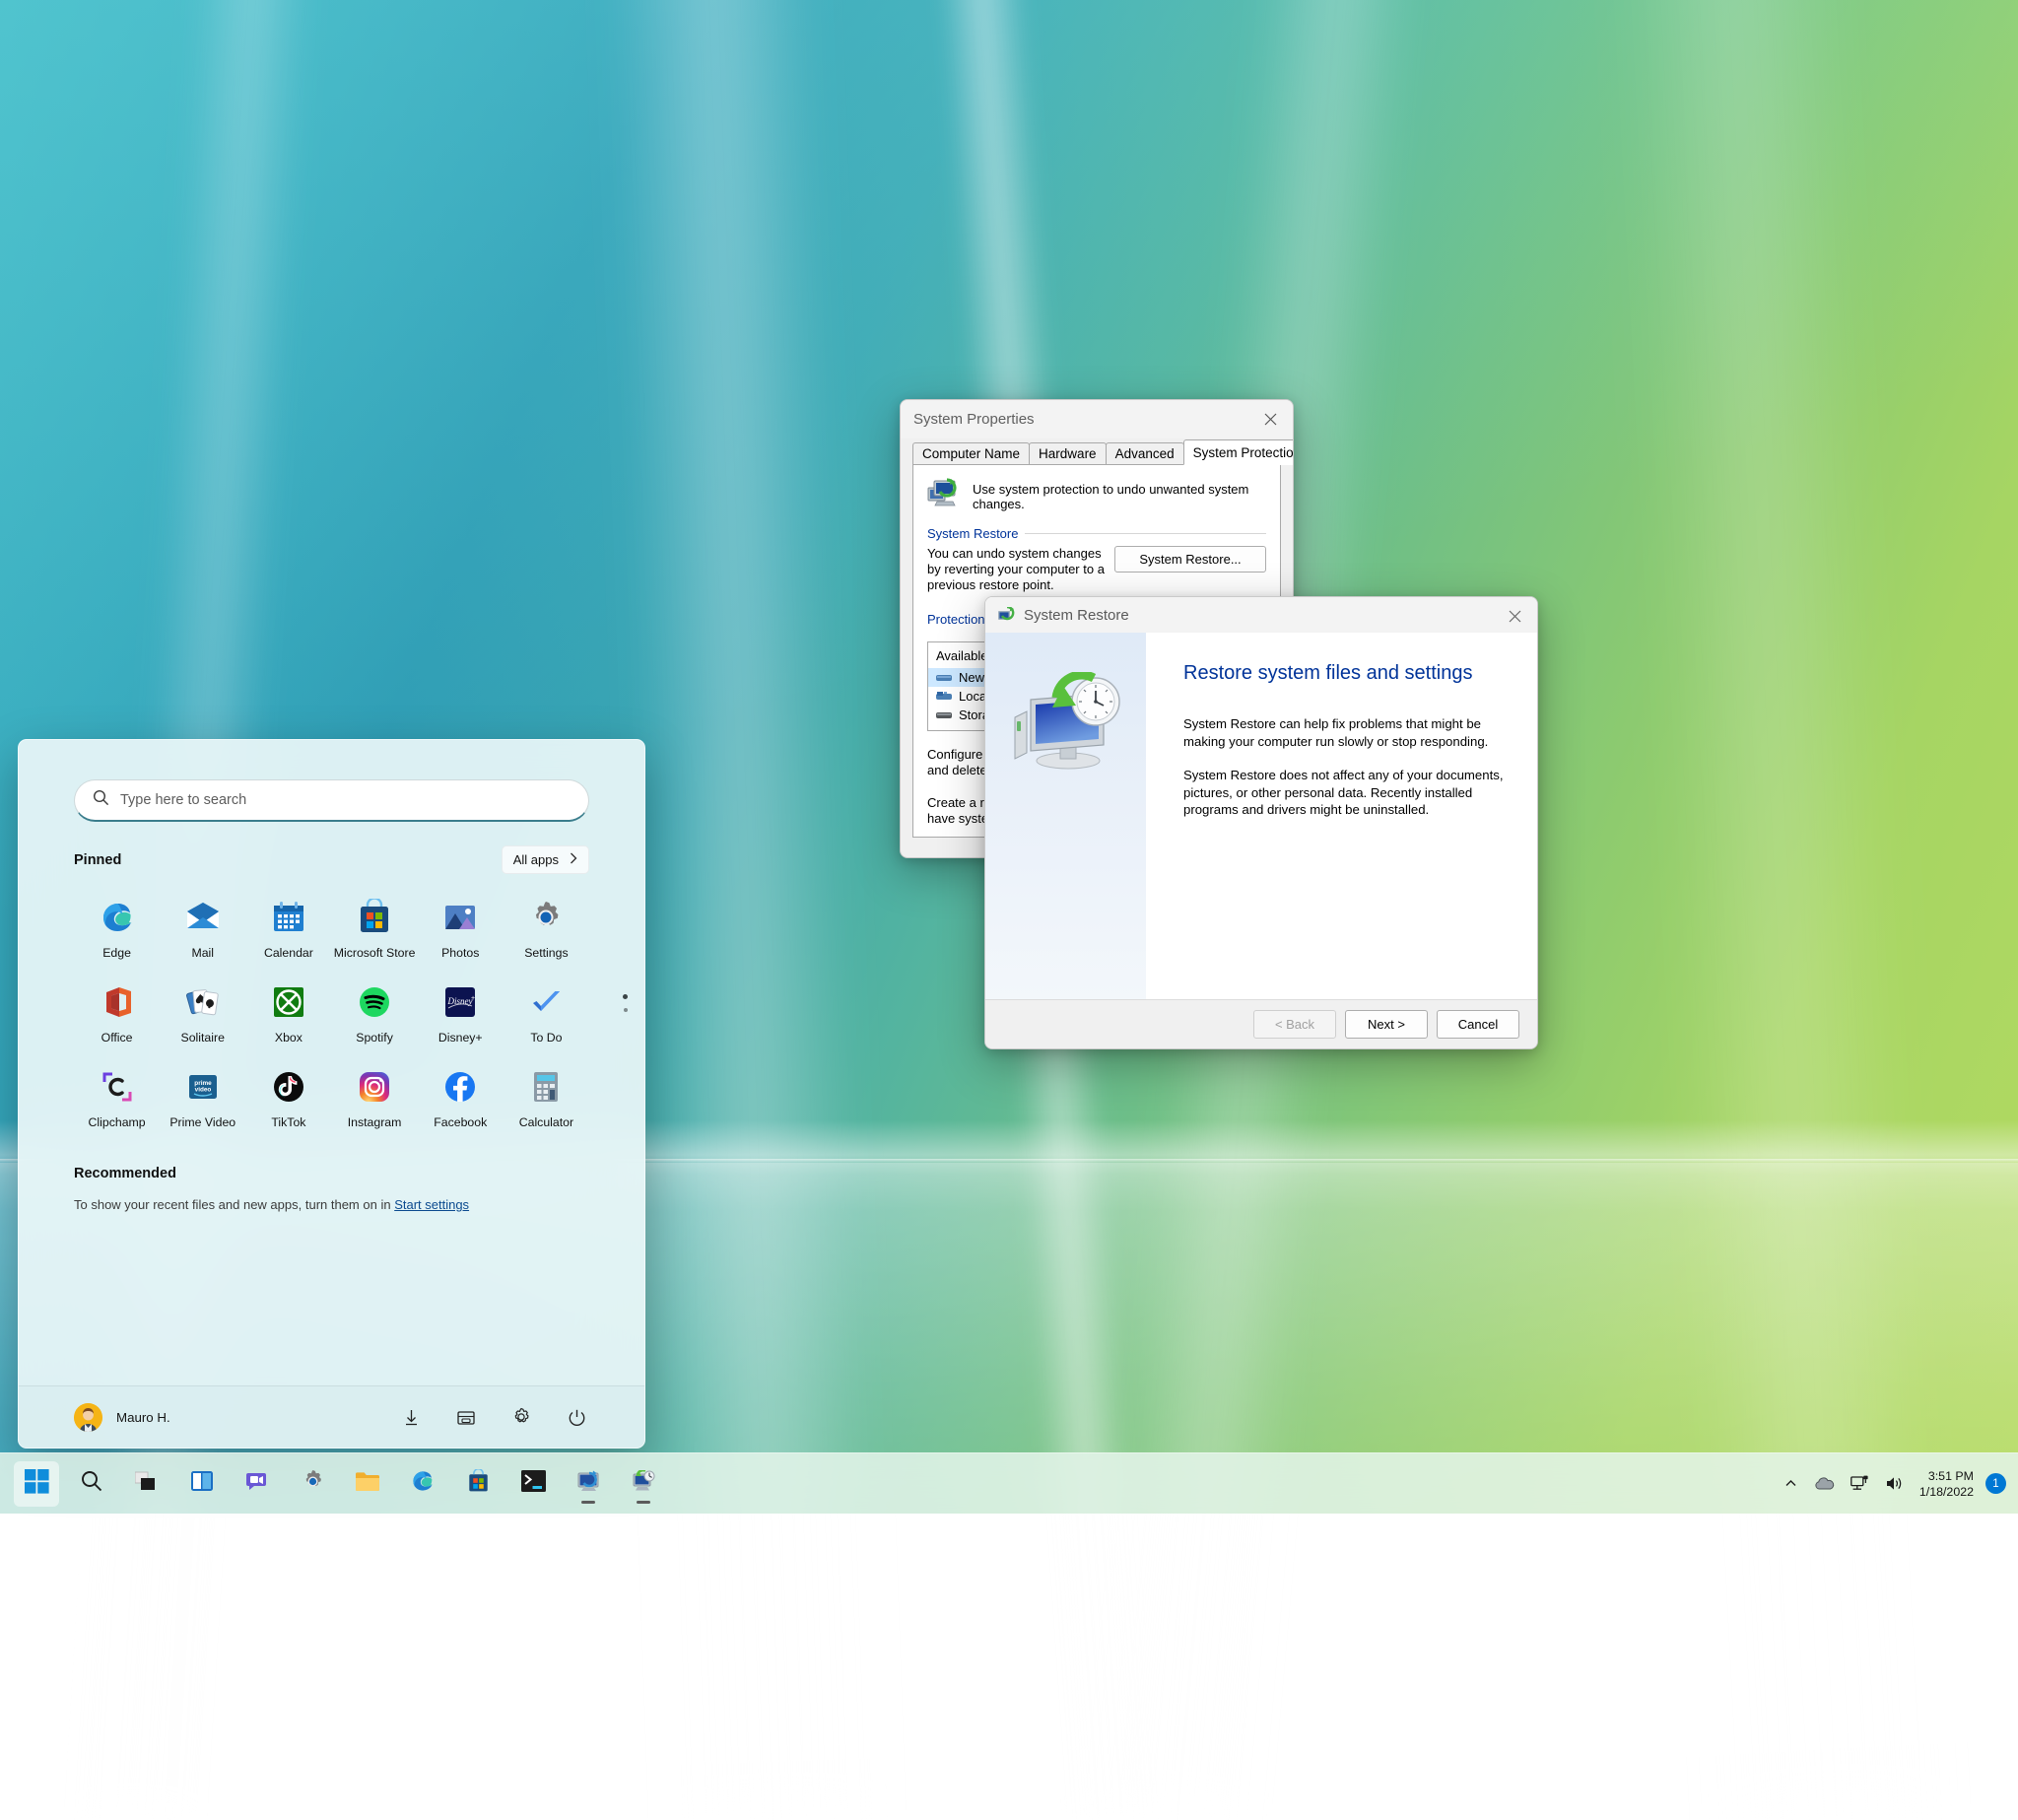  Describe the element at coordinates (374, 1096) in the screenshot. I see `app-tile-instagram: Instagram` at that location.